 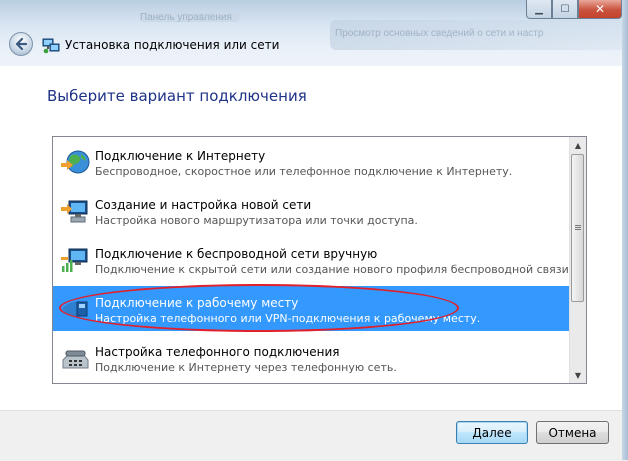 I want to click on cancel-button: Отмена, so click(x=572, y=432).